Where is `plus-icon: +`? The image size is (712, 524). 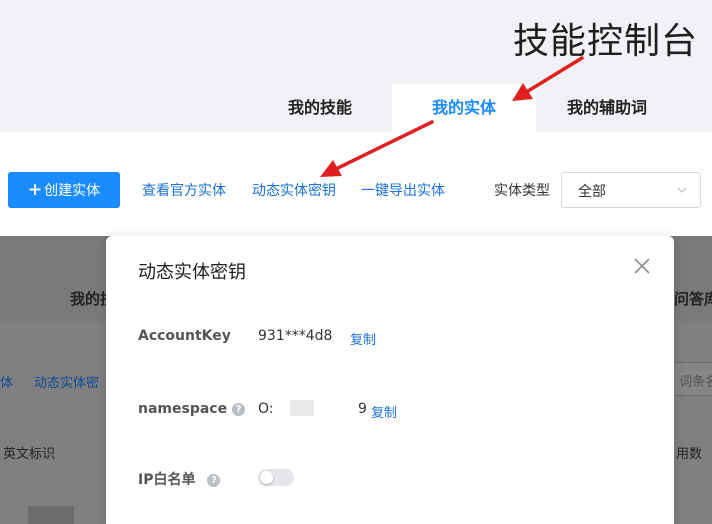
plus-icon: + is located at coordinates (35, 190).